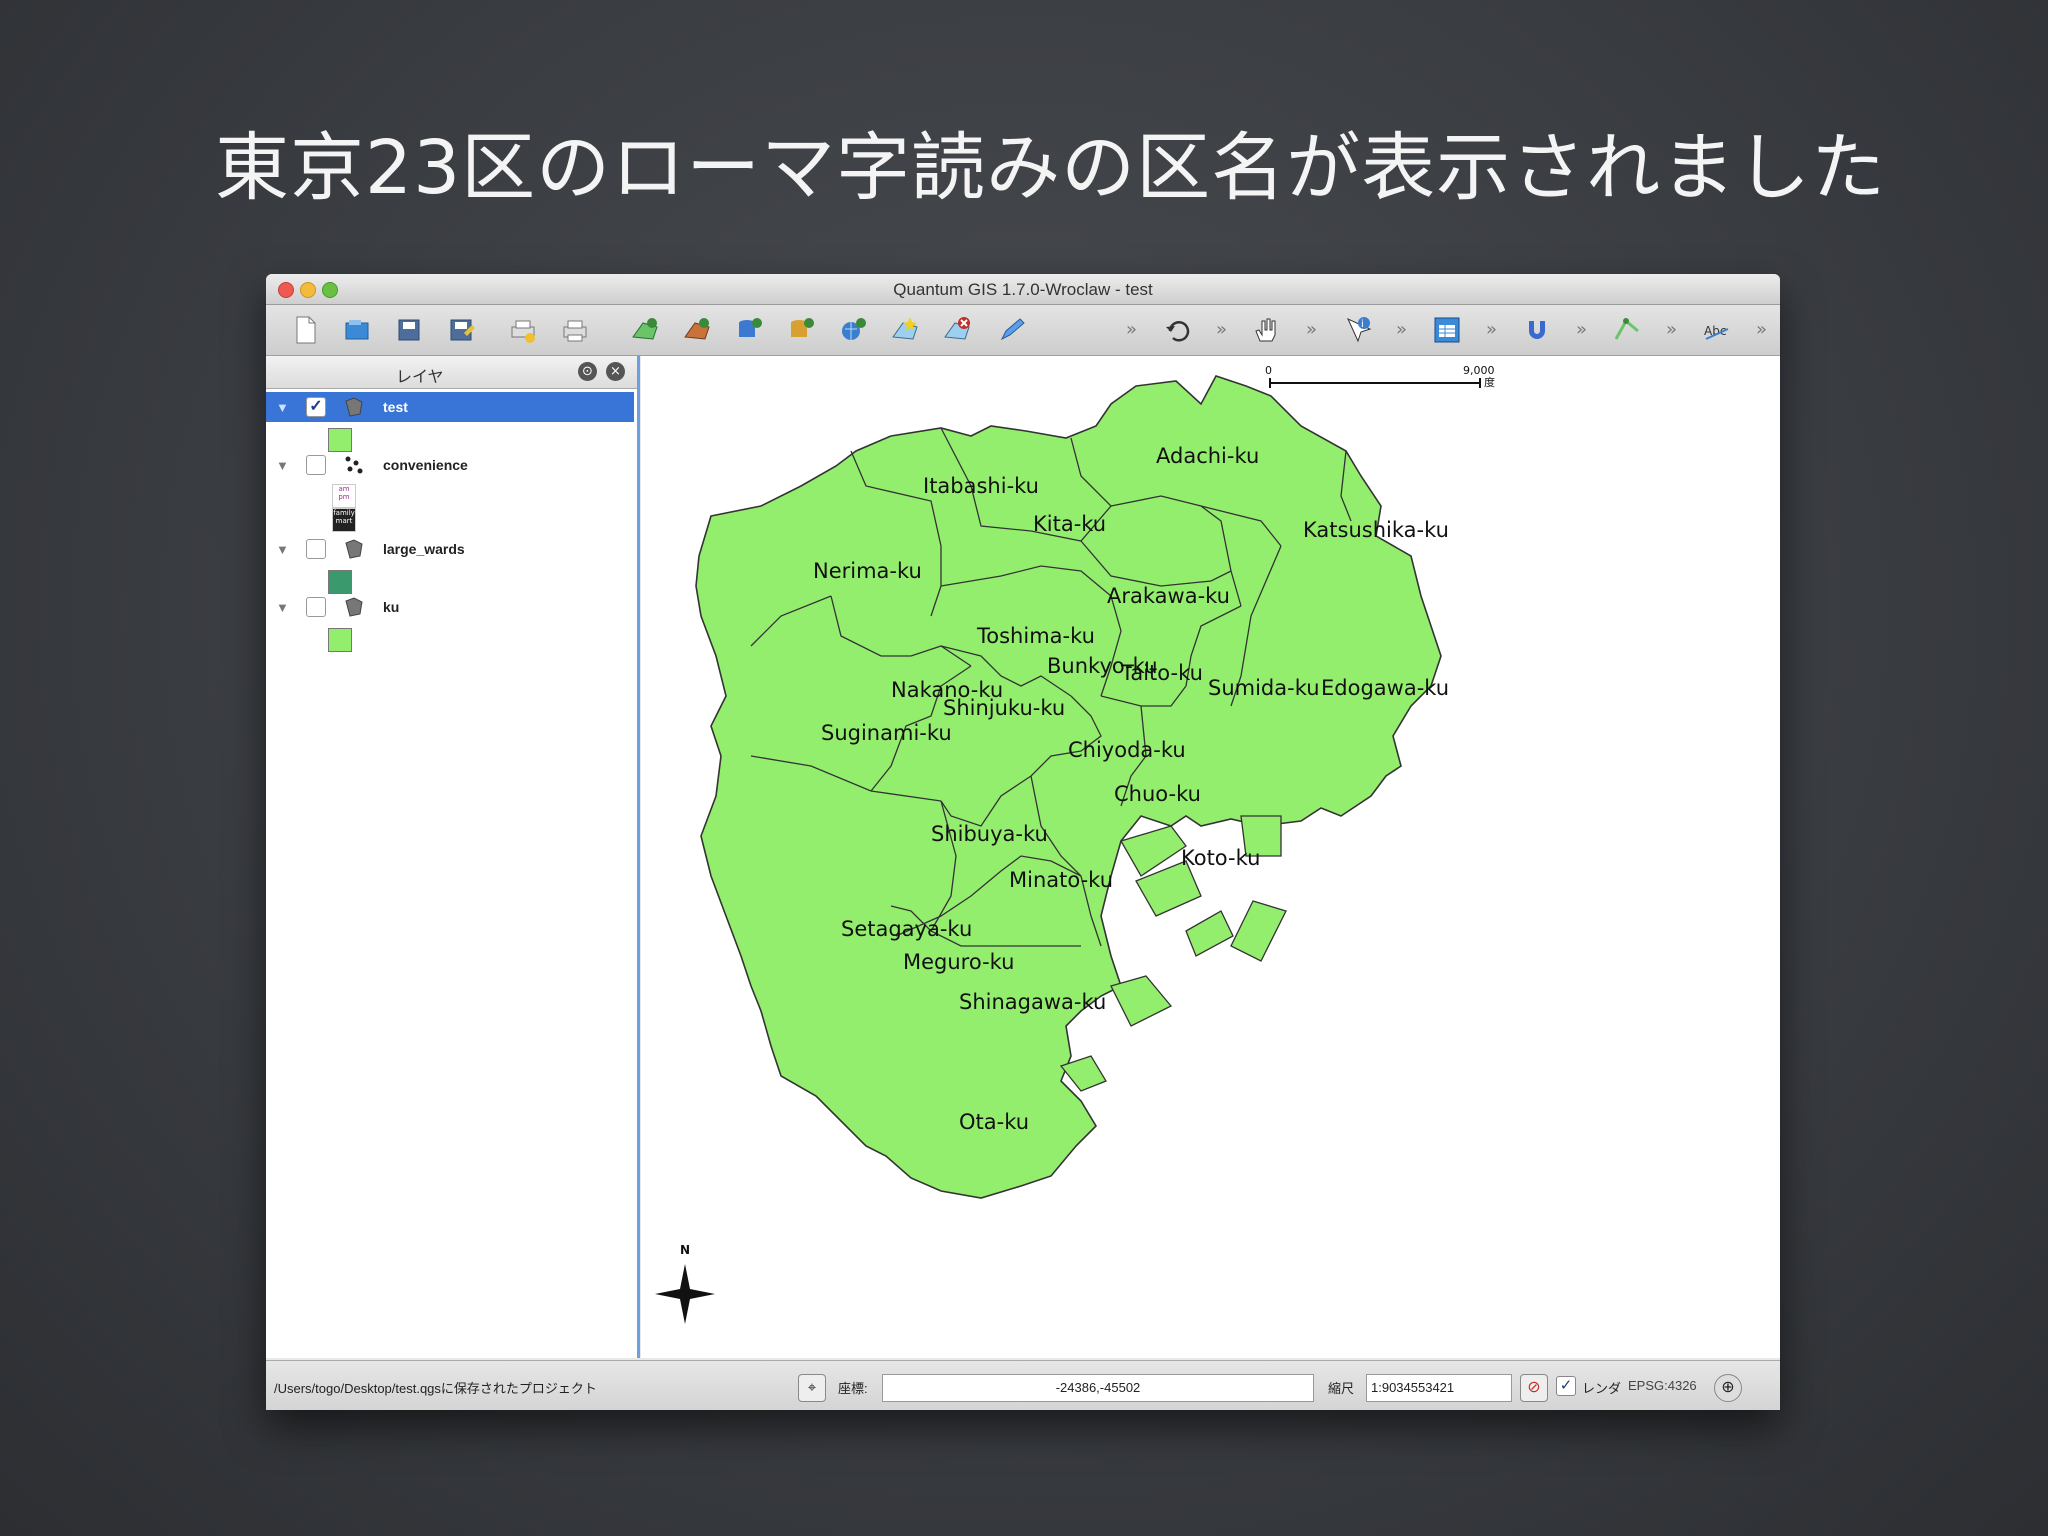 The height and width of the screenshot is (1536, 2048). What do you see at coordinates (425, 465) in the screenshot?
I see `layer-name: convenience` at bounding box center [425, 465].